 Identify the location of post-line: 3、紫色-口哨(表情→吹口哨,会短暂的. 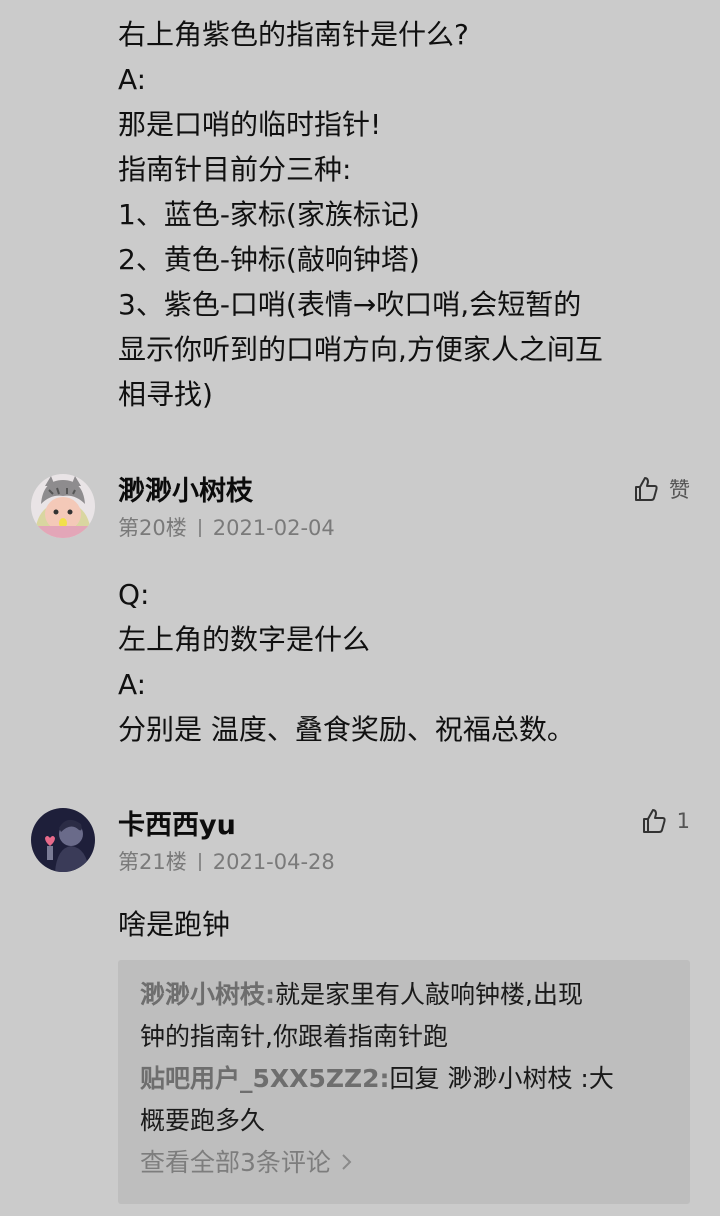
(350, 304).